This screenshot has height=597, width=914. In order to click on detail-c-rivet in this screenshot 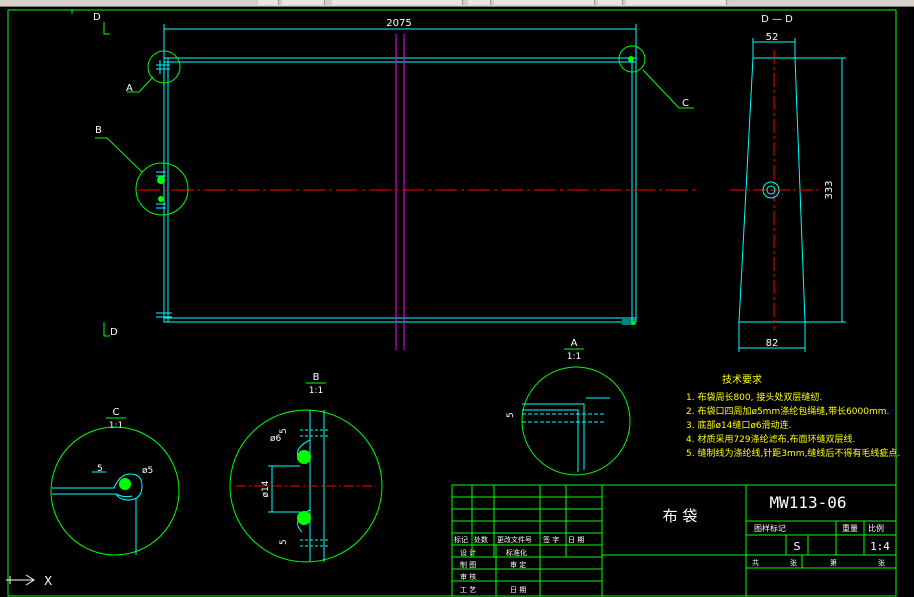, I will do `click(125, 484)`.